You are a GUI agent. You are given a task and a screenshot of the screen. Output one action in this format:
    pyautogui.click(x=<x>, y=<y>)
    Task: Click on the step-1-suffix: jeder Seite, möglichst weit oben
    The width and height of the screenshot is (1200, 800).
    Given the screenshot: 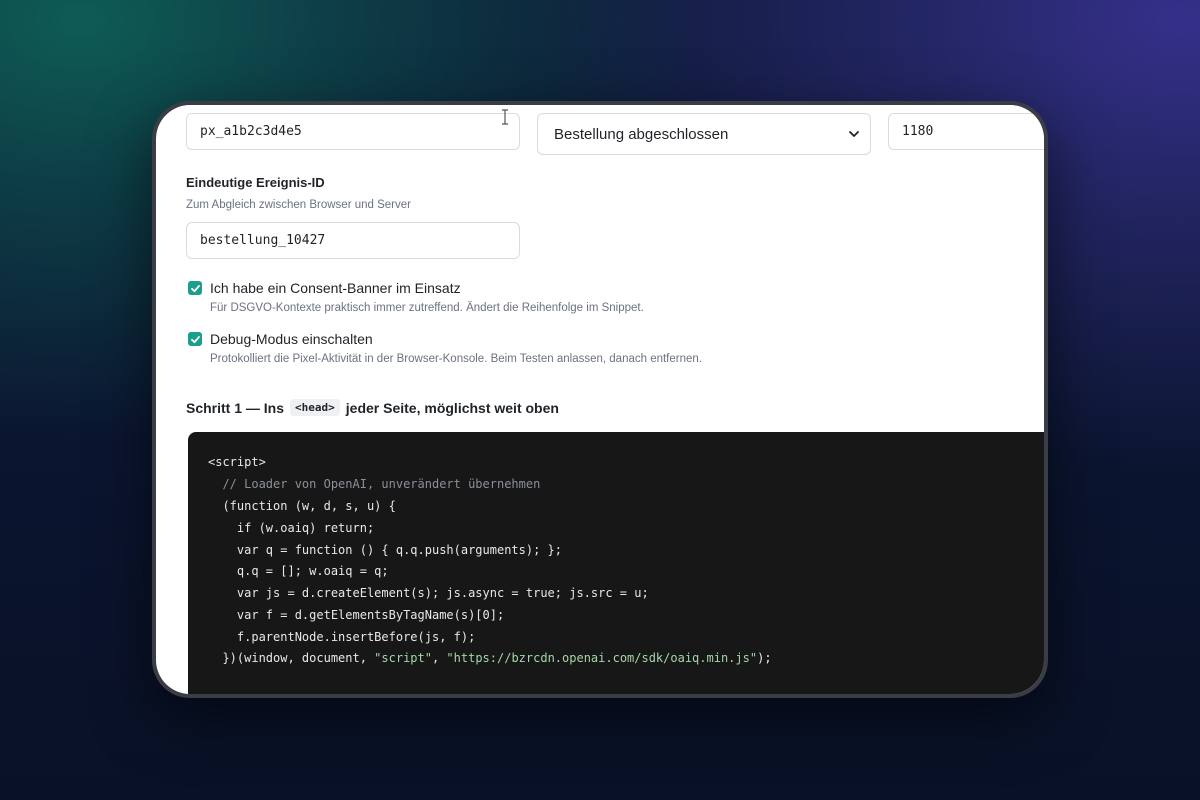 What is the action you would take?
    pyautogui.click(x=452, y=407)
    